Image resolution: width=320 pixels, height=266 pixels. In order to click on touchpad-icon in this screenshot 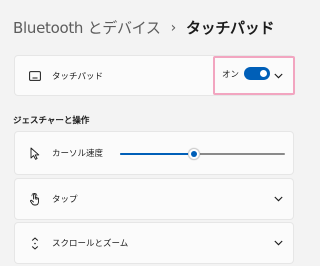, I will do `click(35, 76)`.